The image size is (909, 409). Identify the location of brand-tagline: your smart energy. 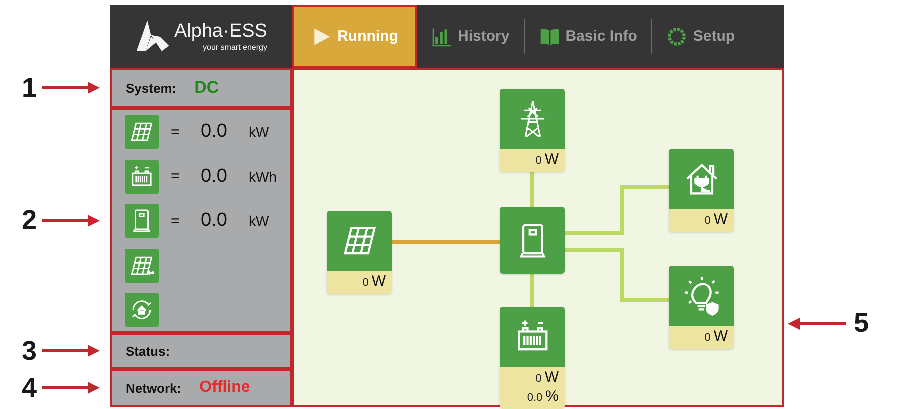
(235, 47).